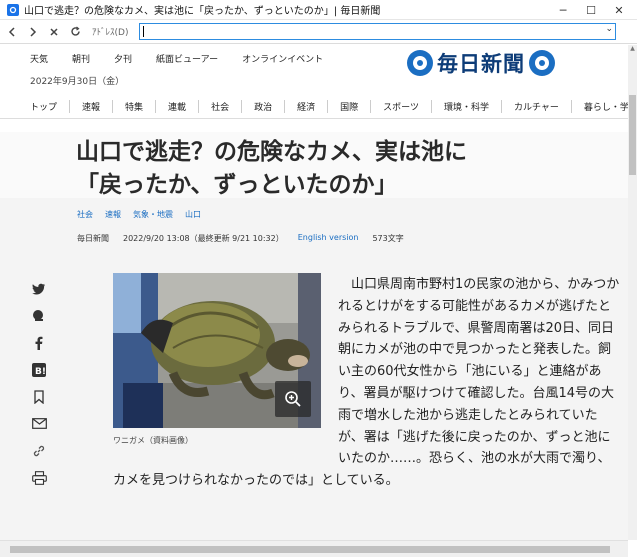 Image resolution: width=637 pixels, height=557 pixels. I want to click on text-caret, so click(143, 31).